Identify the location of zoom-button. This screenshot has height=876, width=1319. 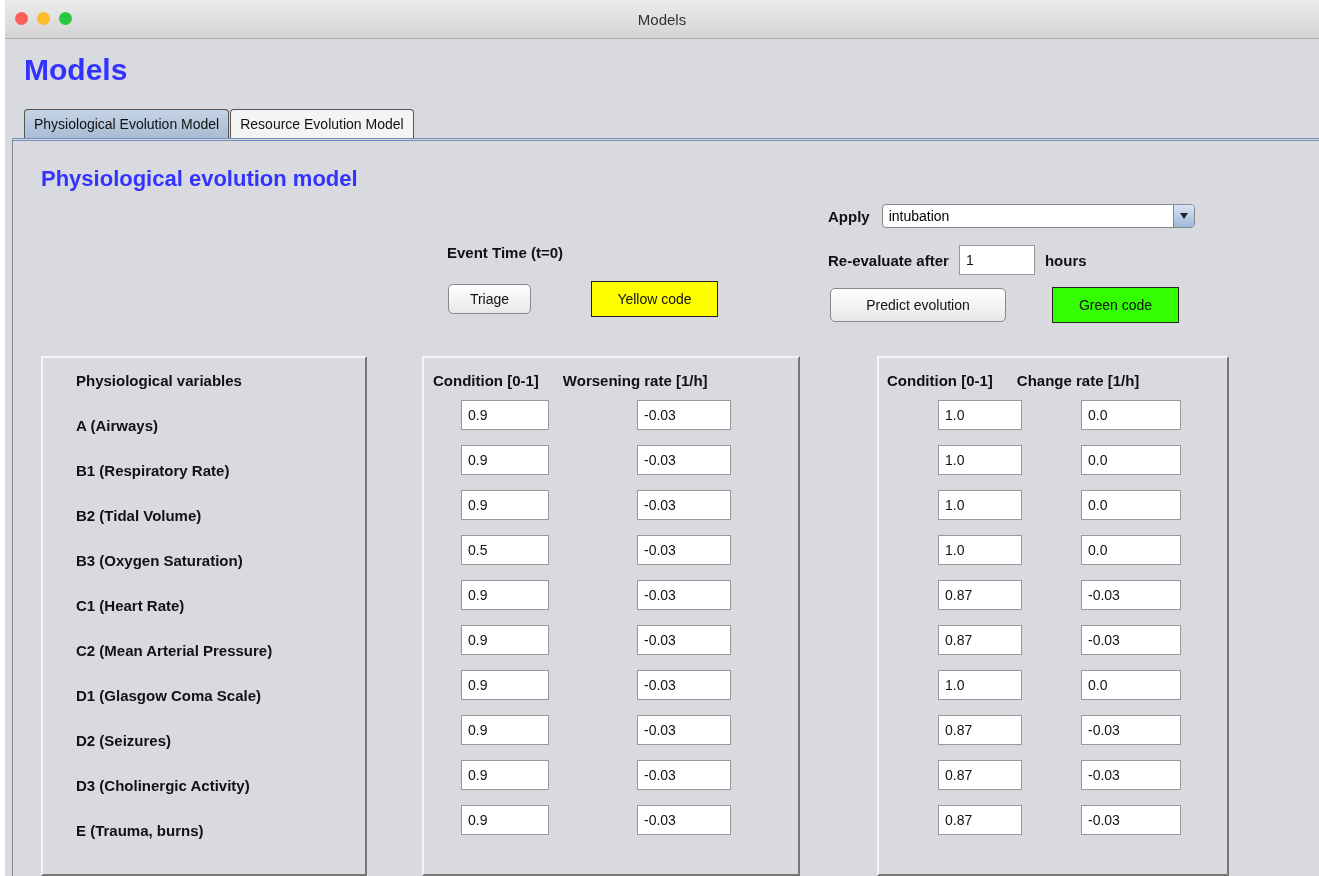
(65, 18).